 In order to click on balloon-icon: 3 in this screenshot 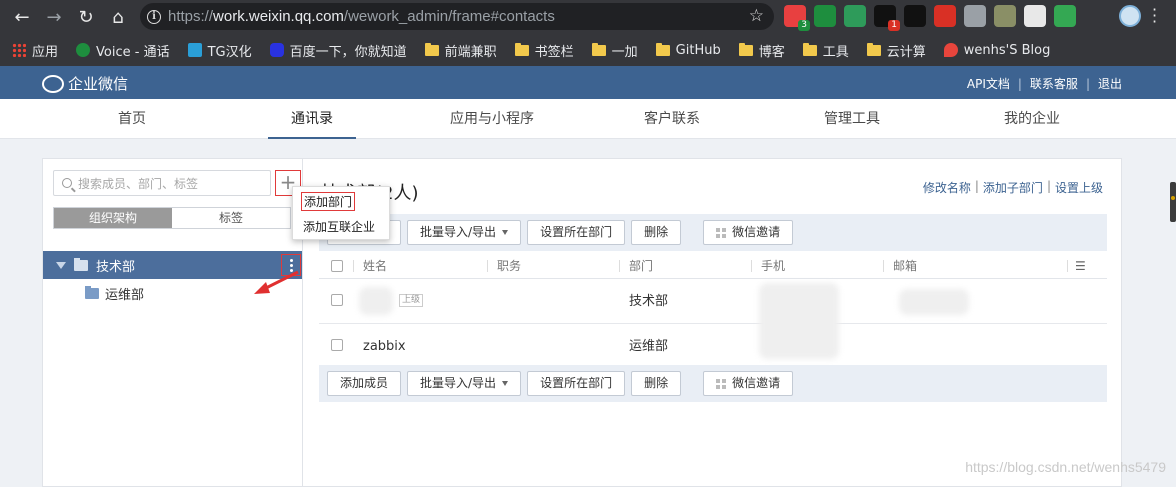, I will do `click(797, 18)`.